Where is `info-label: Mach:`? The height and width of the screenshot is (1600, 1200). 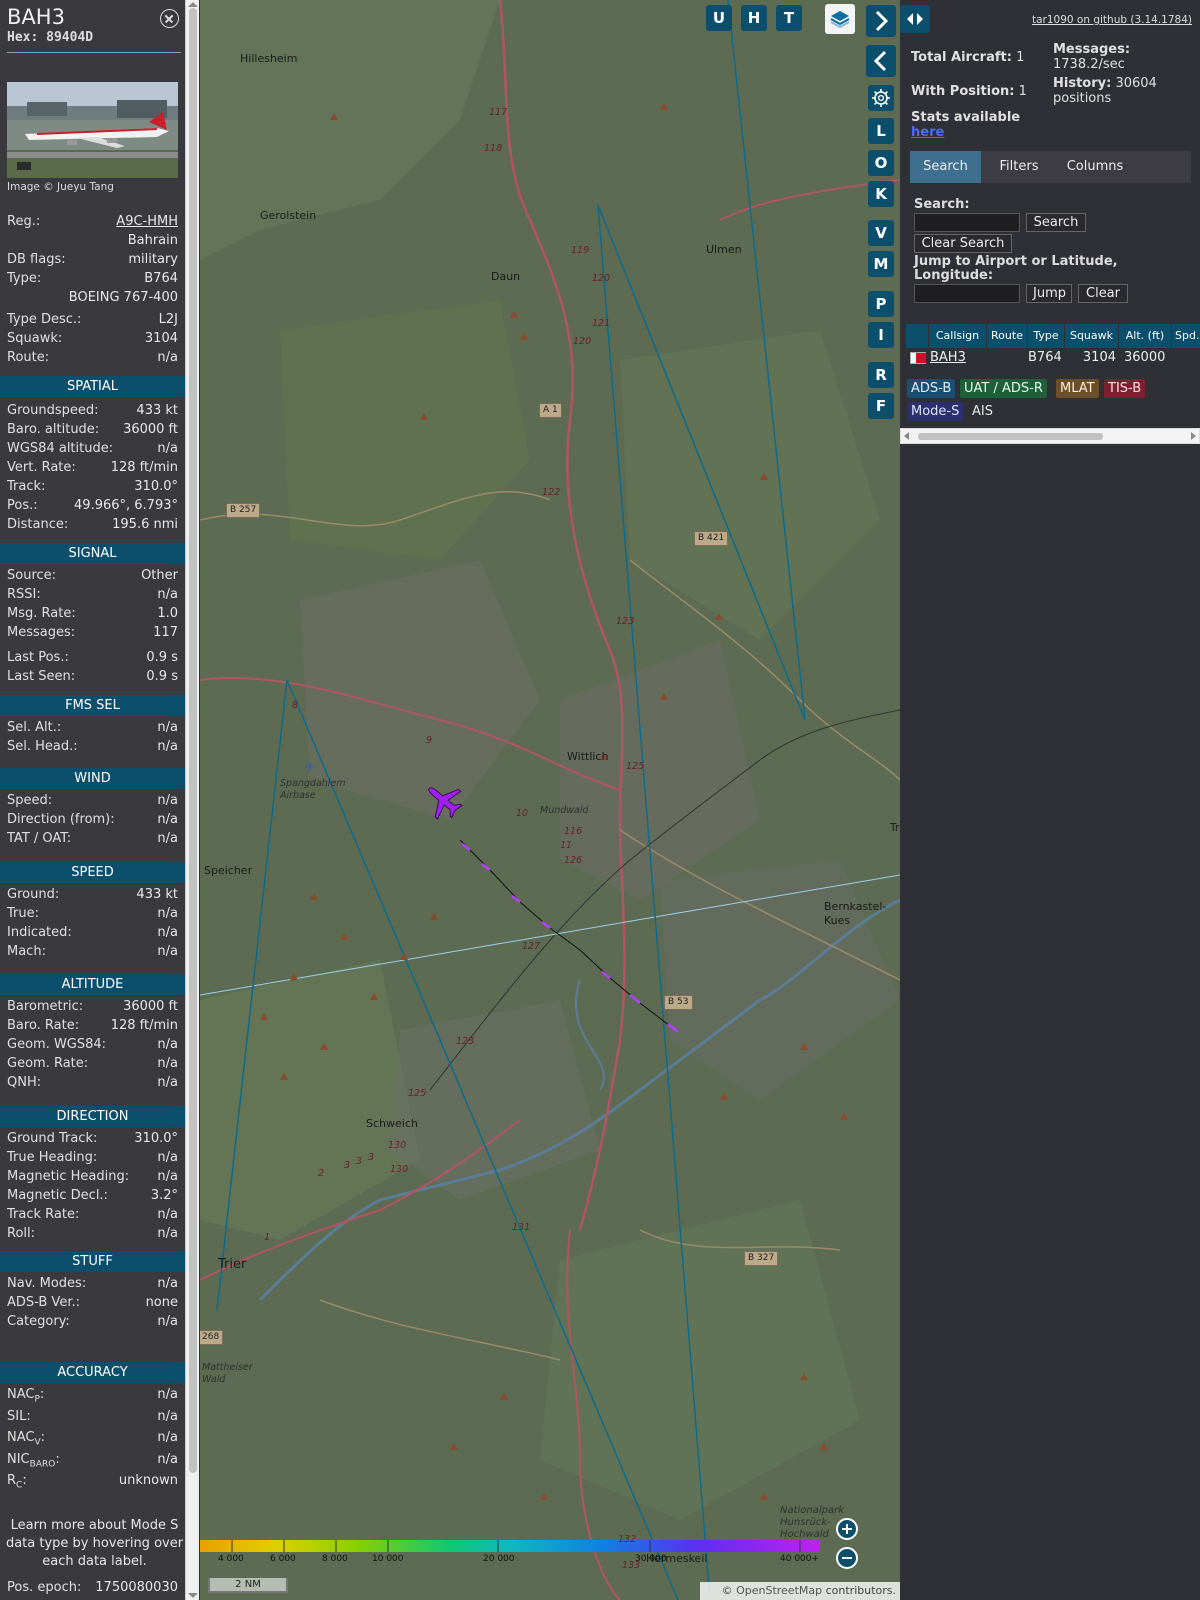 info-label: Mach: is located at coordinates (26, 951).